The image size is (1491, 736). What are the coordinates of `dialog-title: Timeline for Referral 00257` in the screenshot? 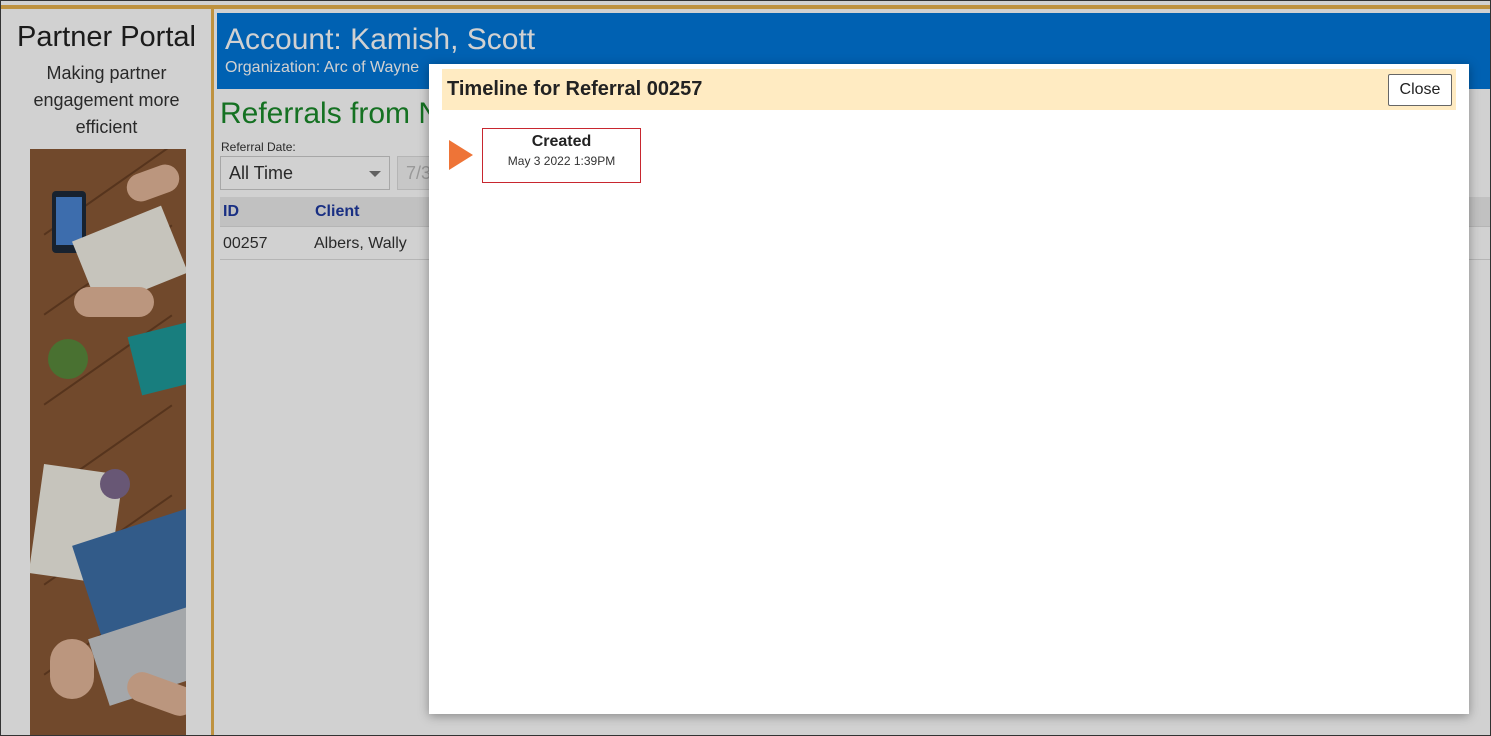 It's located at (575, 89).